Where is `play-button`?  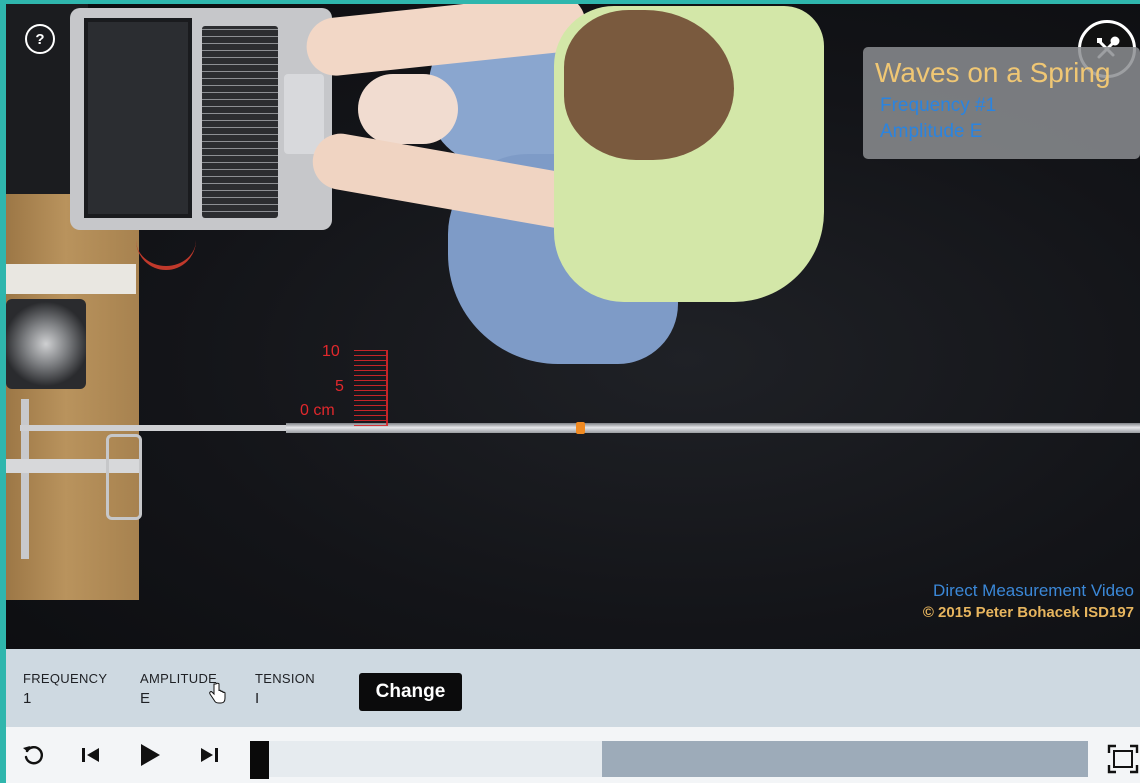
play-button is located at coordinates (150, 755).